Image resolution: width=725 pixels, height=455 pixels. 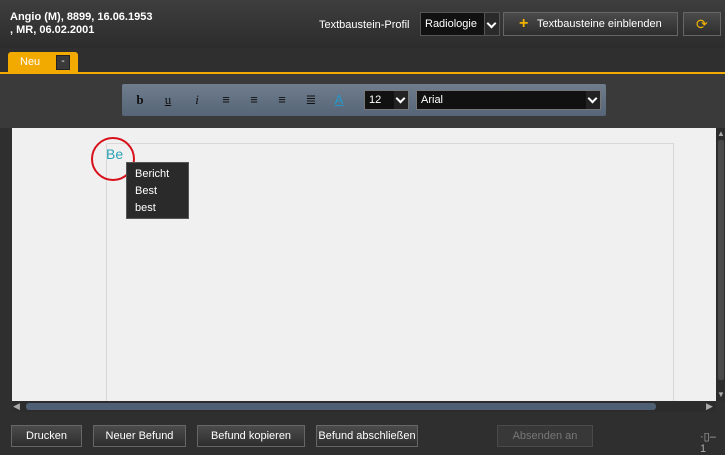 I want to click on align-left-icon: ≡, so click(x=226, y=100).